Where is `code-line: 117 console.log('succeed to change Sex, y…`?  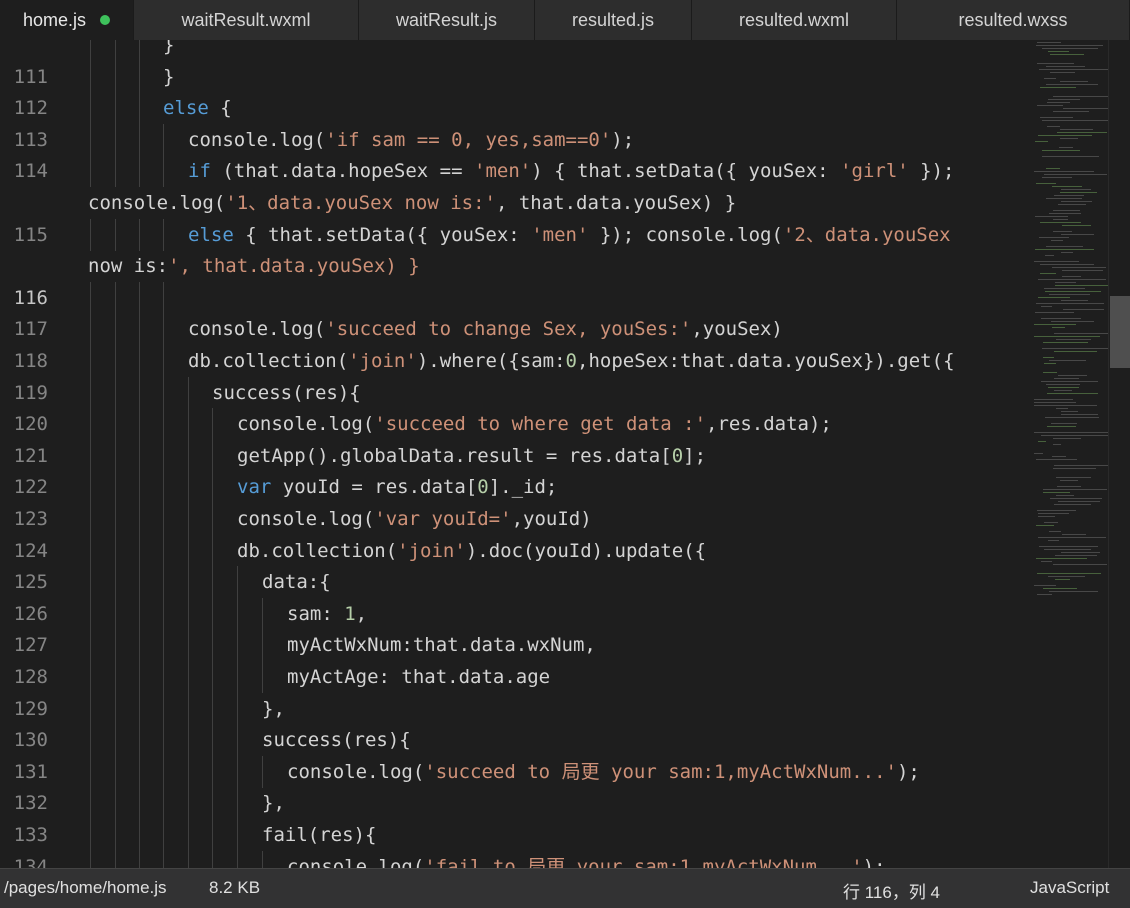 code-line: 117 console.log('succeed to change Sex, y… is located at coordinates (515, 329).